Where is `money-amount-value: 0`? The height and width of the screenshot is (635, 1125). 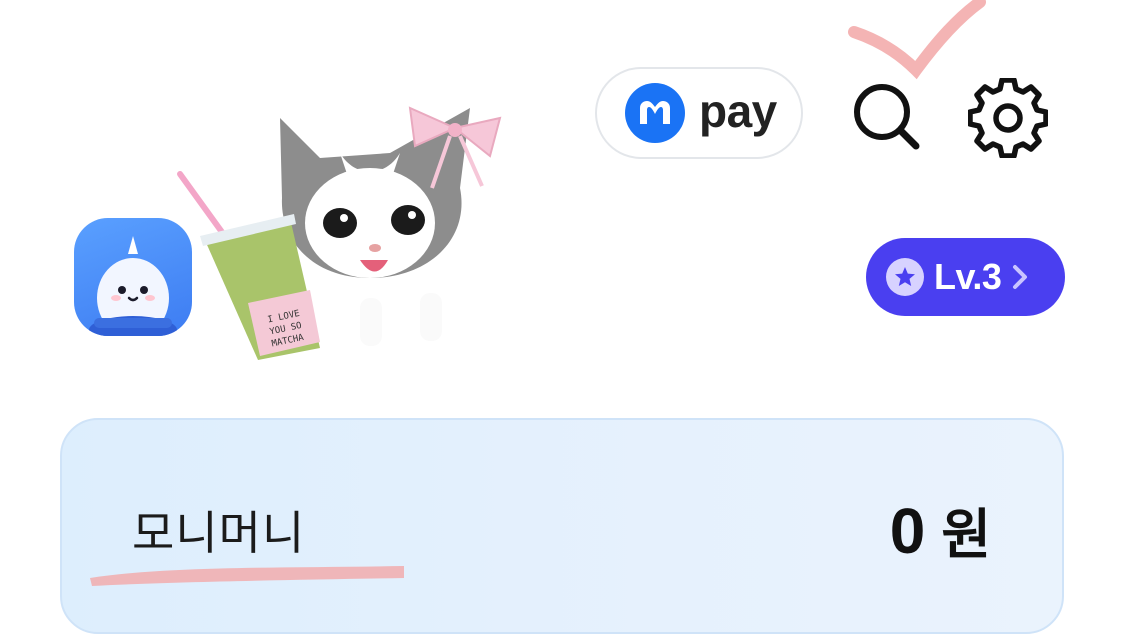 money-amount-value: 0 is located at coordinates (907, 531).